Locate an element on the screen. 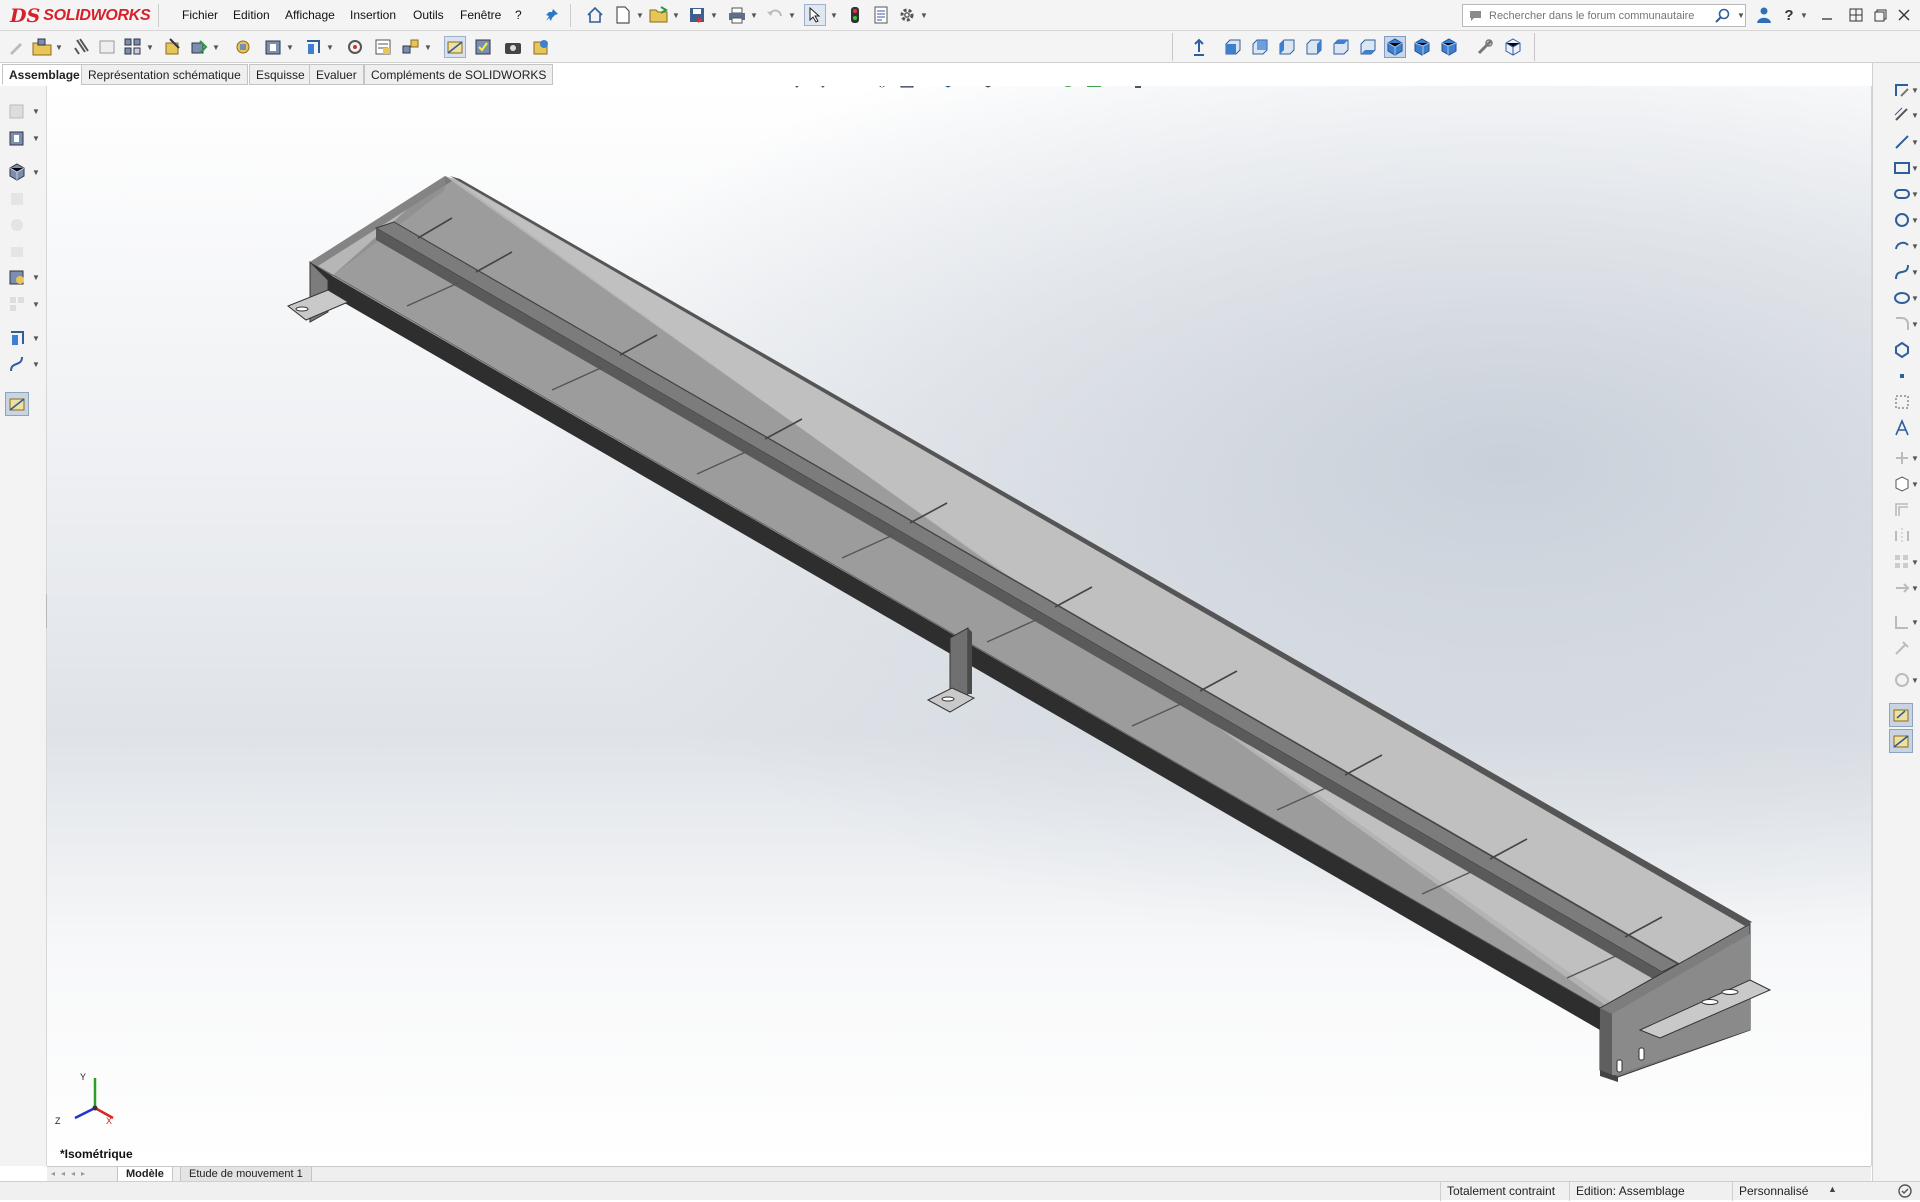  close-icon is located at coordinates (1904, 15).